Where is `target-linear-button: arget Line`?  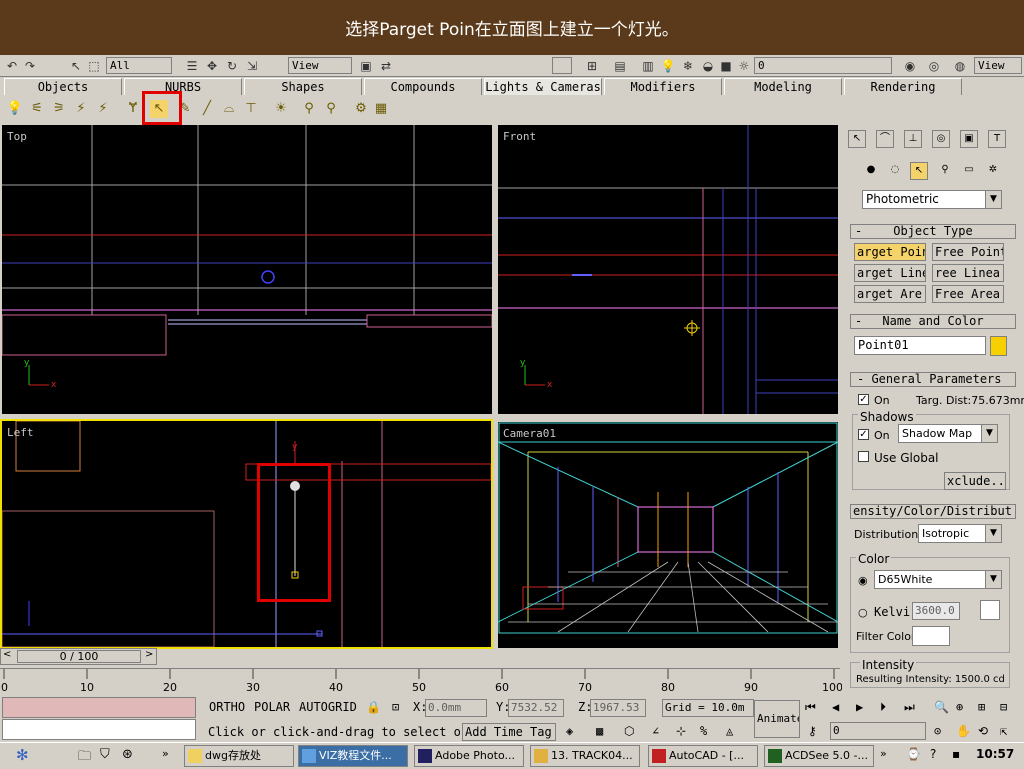 target-linear-button: arget Line is located at coordinates (890, 273).